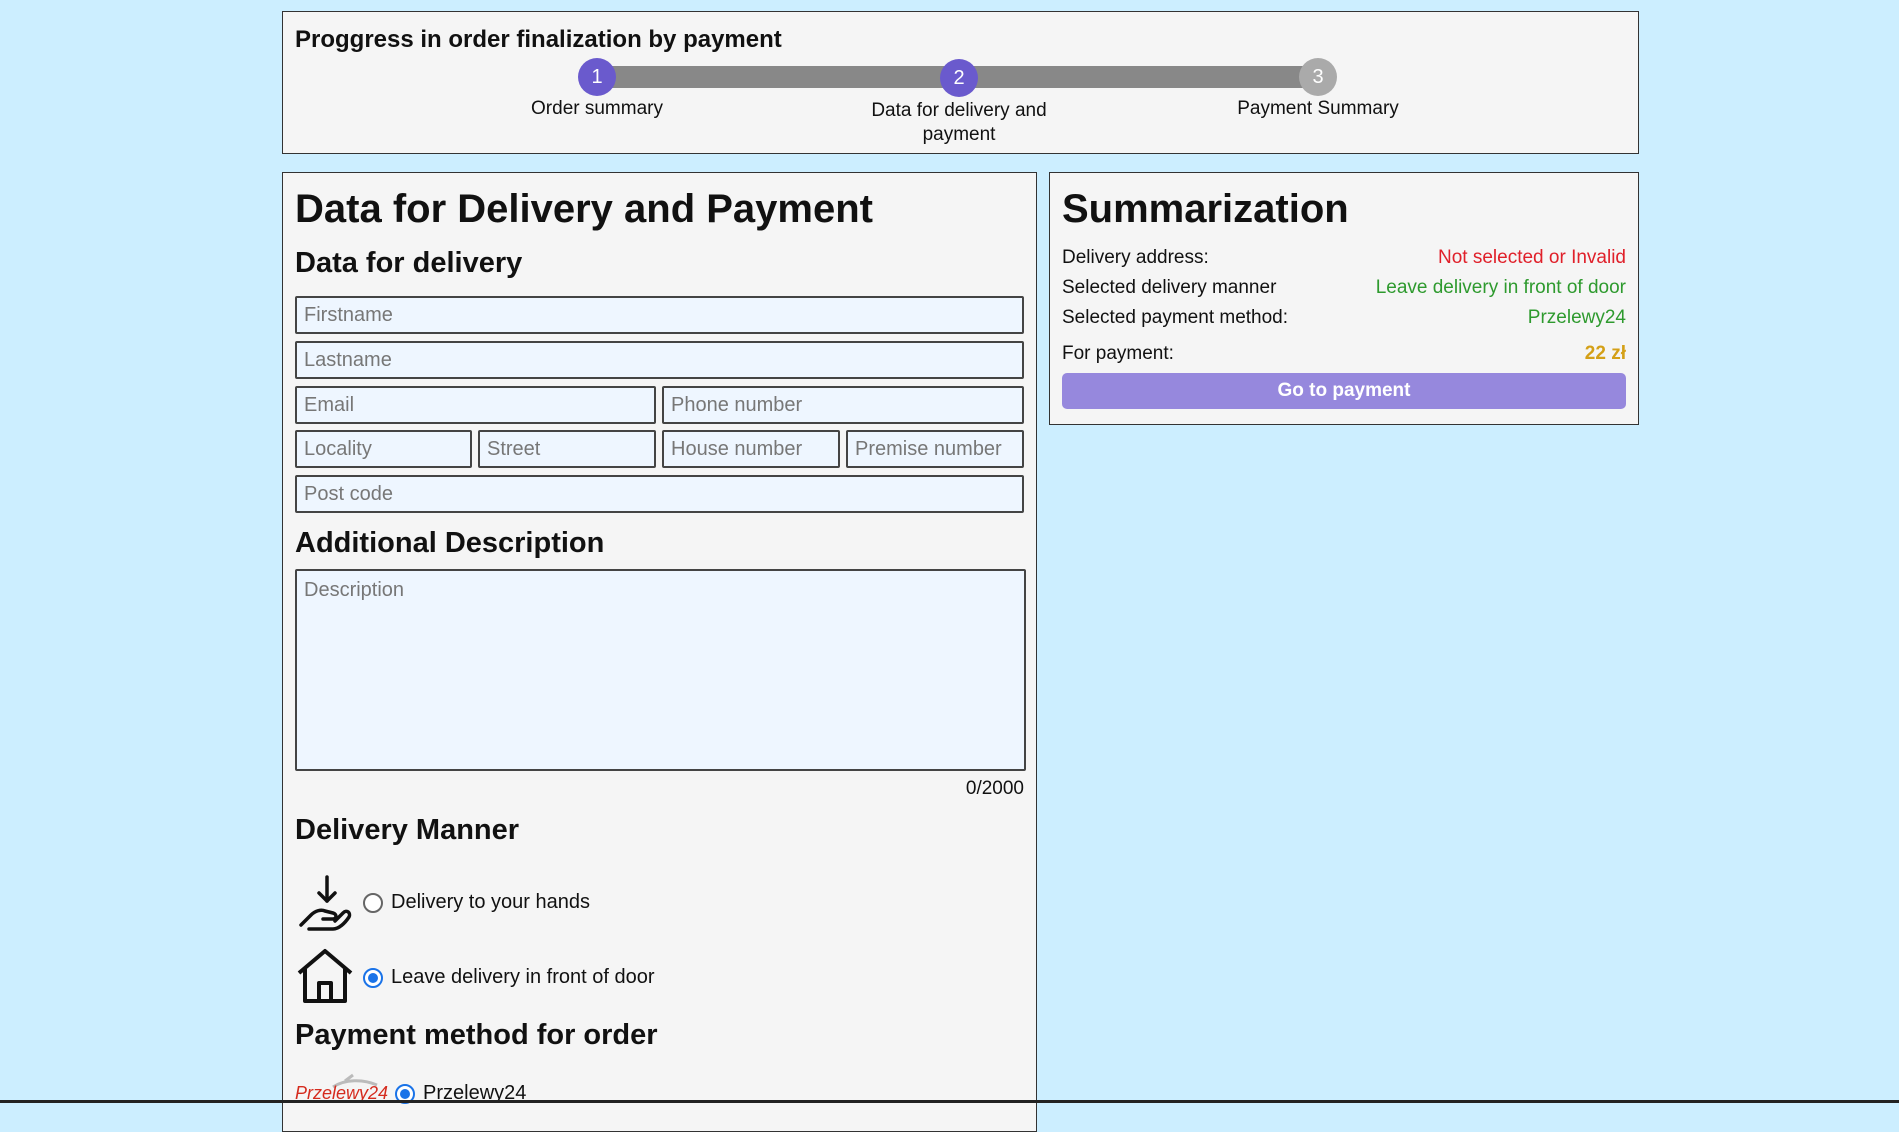  I want to click on delivery-option-door: Leave delivery in front of door, so click(509, 977).